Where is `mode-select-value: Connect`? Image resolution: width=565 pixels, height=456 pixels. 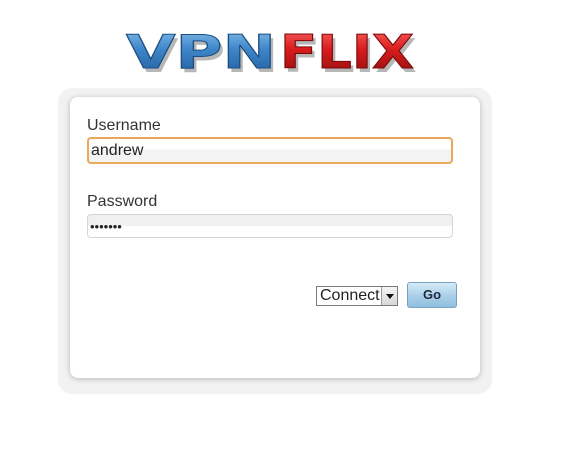 mode-select-value: Connect is located at coordinates (350, 295).